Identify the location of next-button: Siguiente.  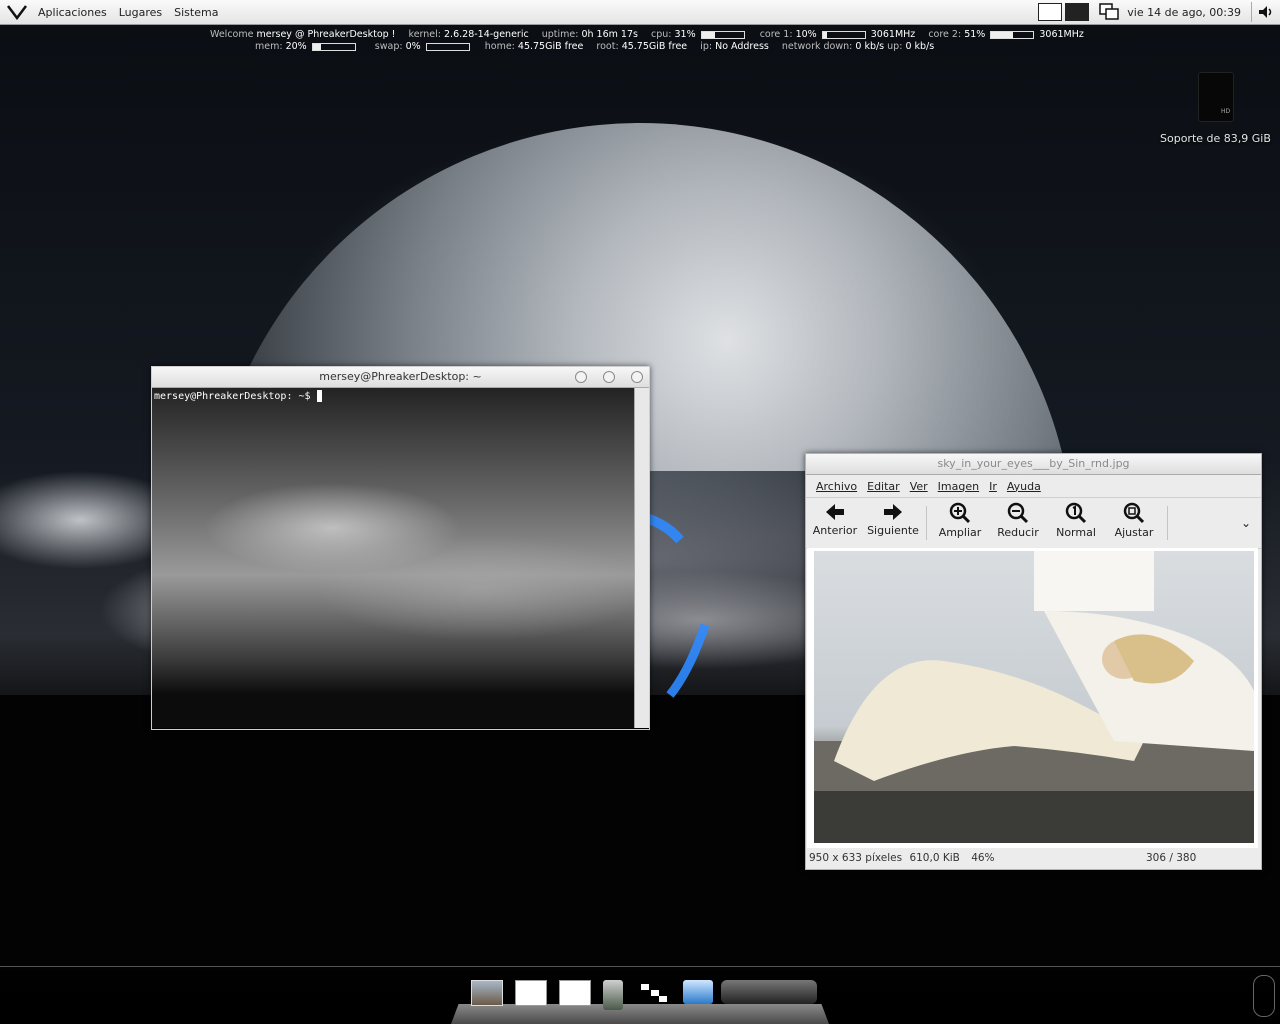
(893, 519).